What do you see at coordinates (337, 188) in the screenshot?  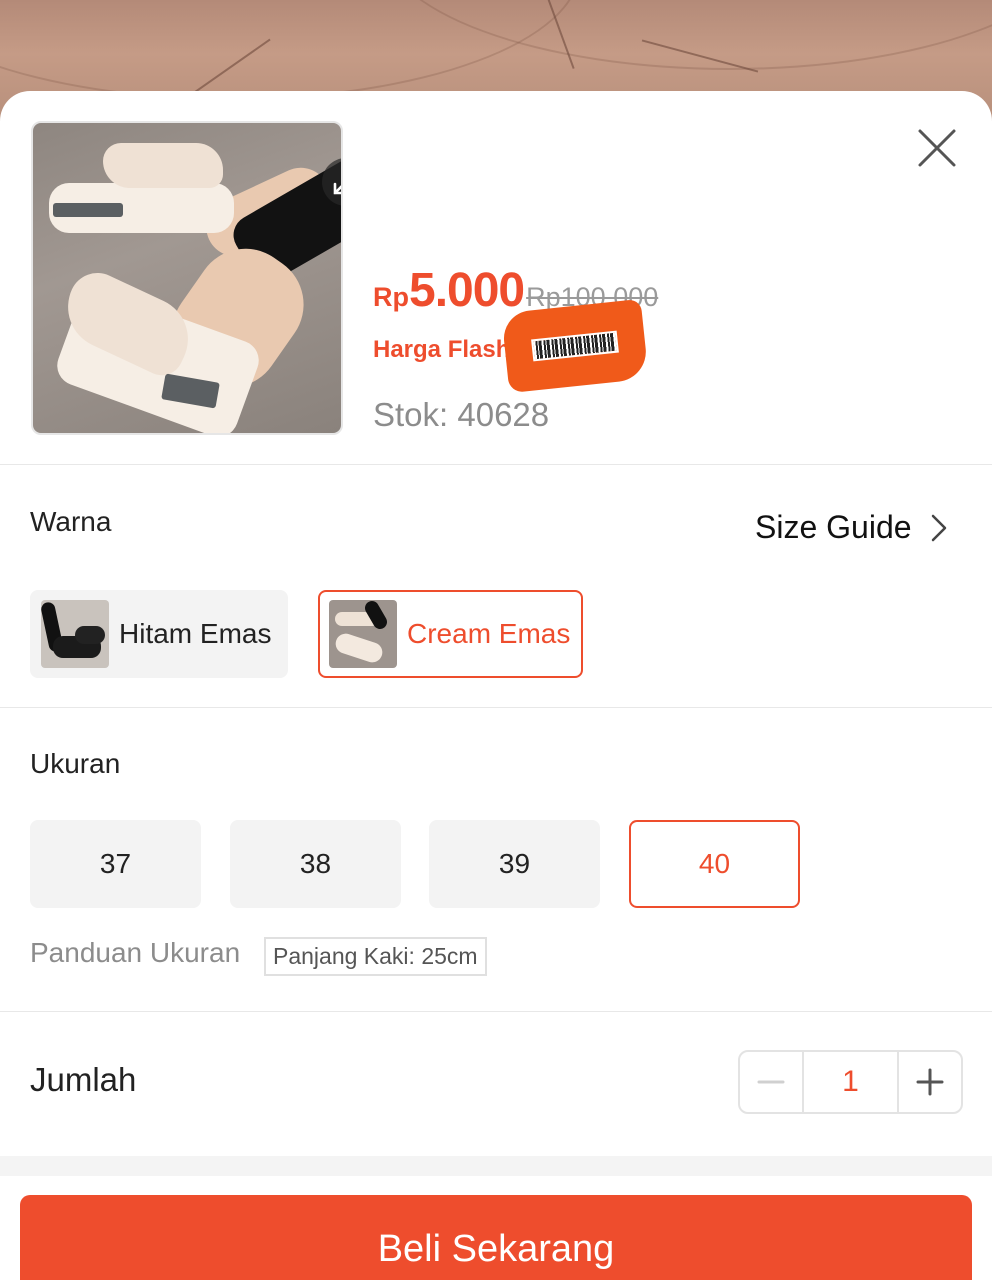 I see `expand-icon` at bounding box center [337, 188].